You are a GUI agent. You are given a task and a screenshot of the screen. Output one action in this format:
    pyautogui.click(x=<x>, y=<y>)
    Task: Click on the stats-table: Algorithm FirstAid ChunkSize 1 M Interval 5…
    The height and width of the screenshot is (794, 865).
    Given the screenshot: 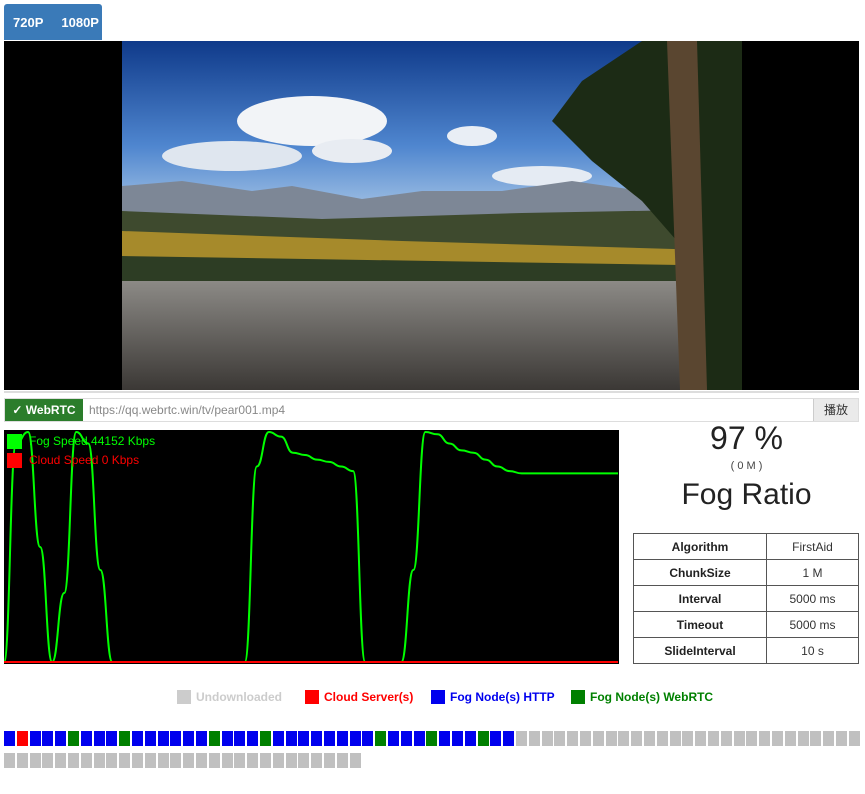 What is the action you would take?
    pyautogui.click(x=746, y=598)
    